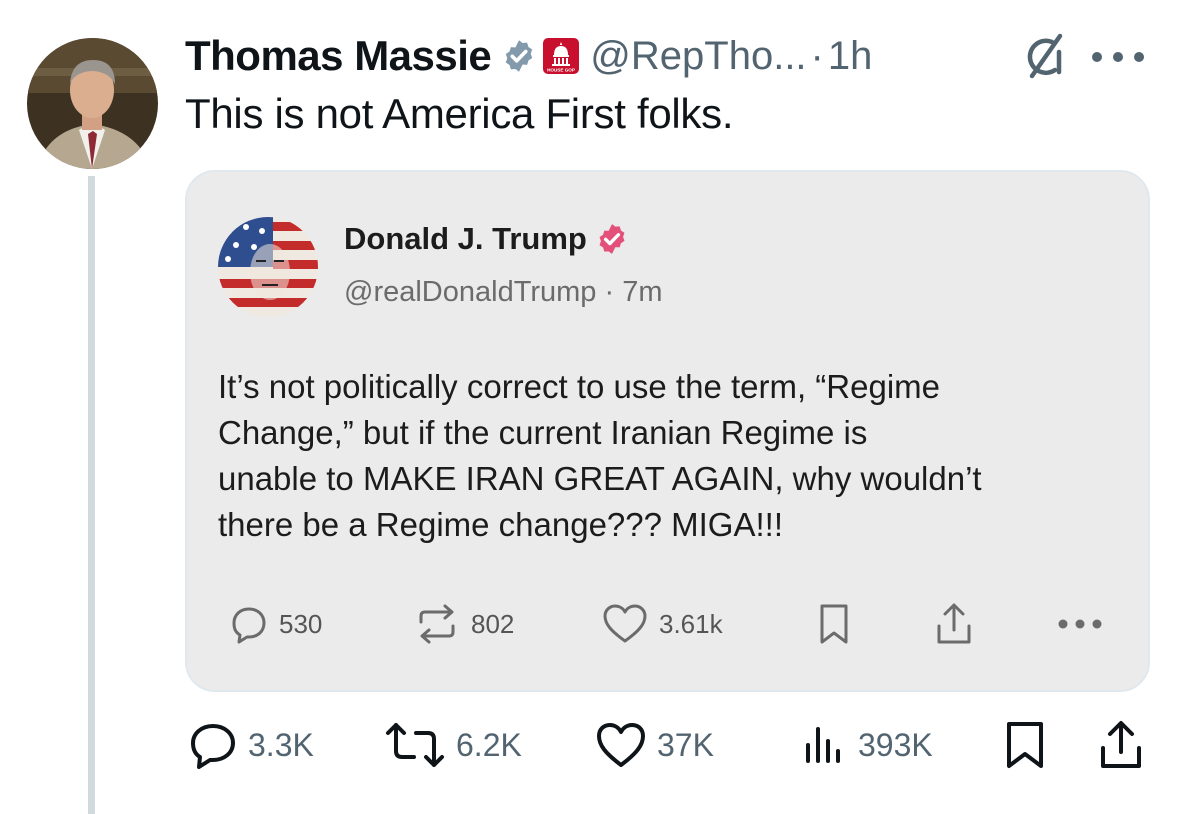  I want to click on quoted-repost-button: 802, so click(463, 624).